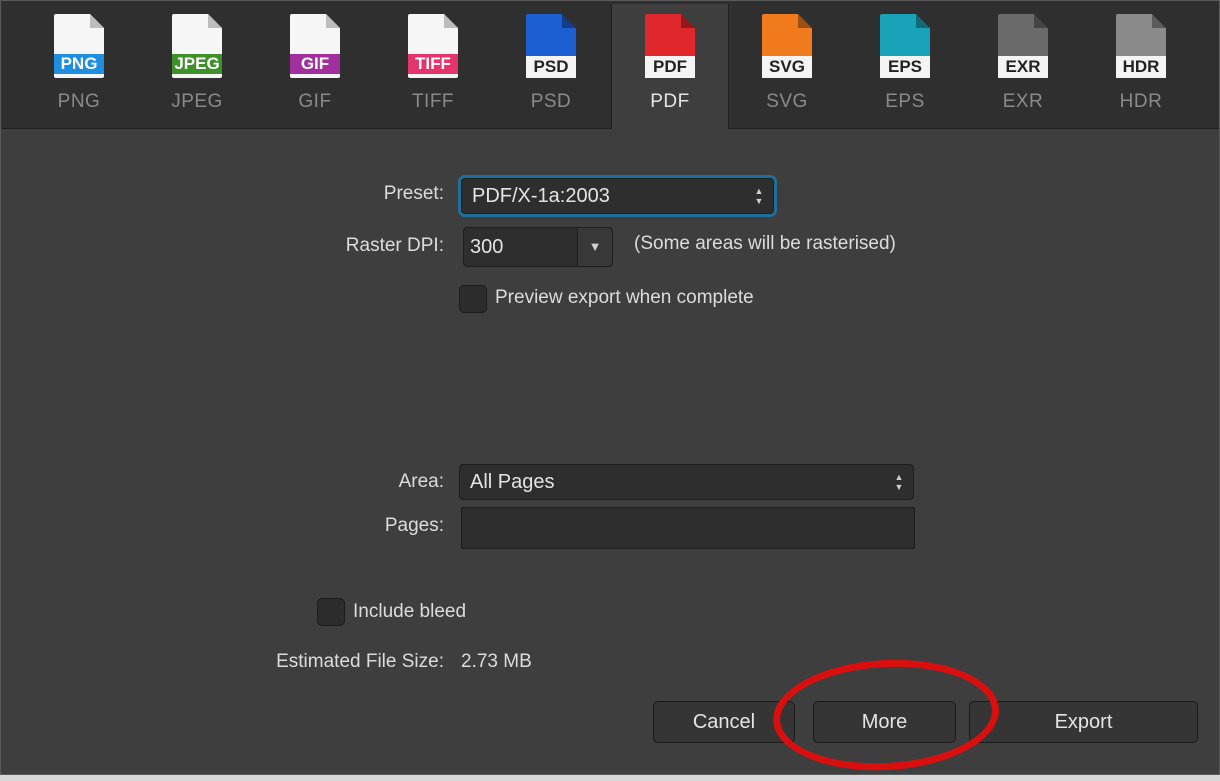 The width and height of the screenshot is (1220, 781). I want to click on eps-file-icon: EPS, so click(905, 46).